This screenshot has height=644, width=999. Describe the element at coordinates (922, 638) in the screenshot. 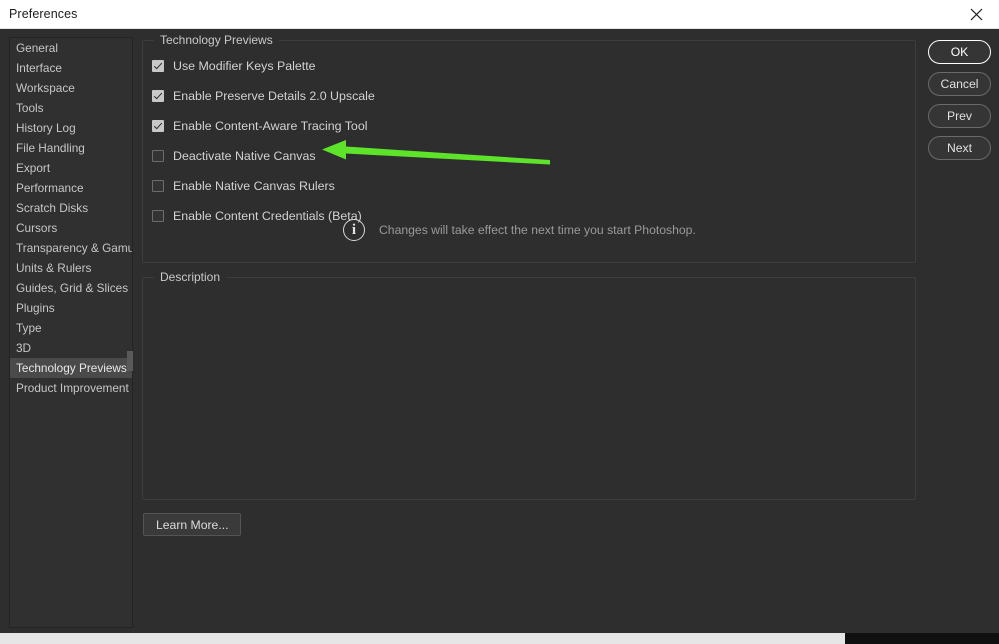

I see `bottom-strip-dark-segment` at that location.